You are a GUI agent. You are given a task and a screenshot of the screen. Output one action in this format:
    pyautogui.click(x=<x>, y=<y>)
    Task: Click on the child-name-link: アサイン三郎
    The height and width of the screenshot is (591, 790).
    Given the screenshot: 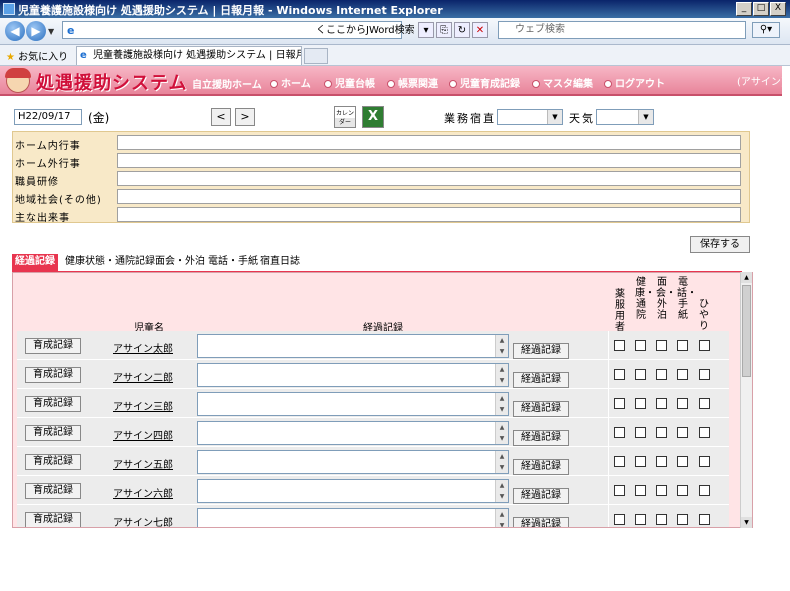 What is the action you would take?
    pyautogui.click(x=143, y=405)
    